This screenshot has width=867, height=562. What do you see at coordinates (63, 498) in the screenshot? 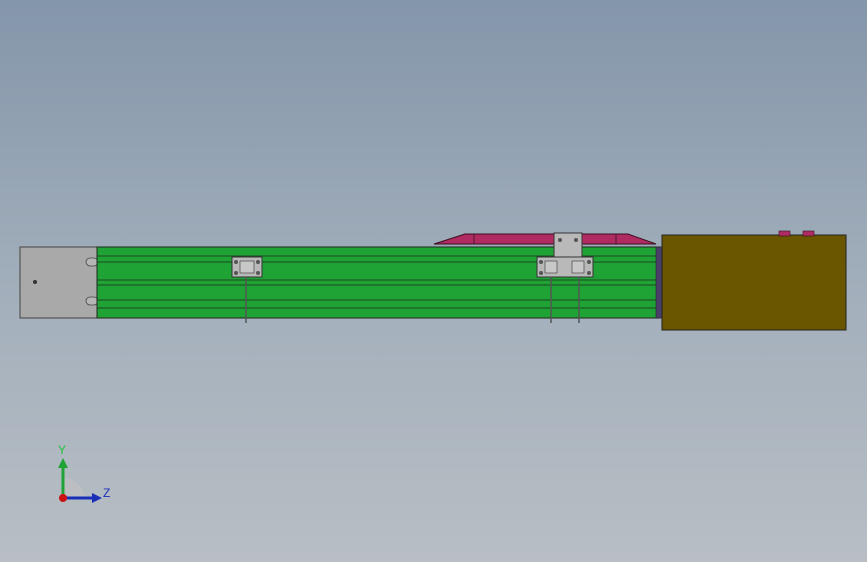
I see `red-dot-icon` at bounding box center [63, 498].